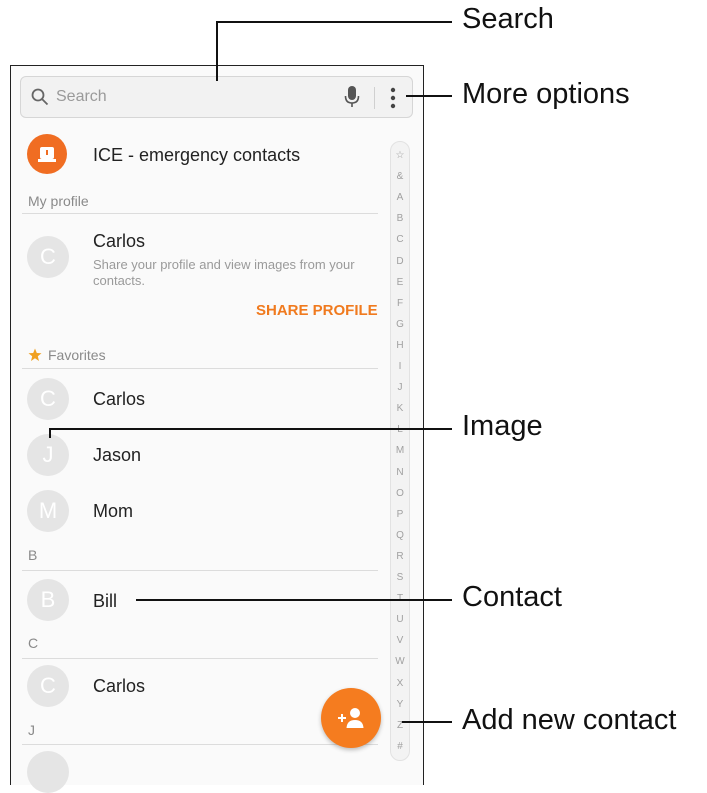  I want to click on avatar, so click(48, 772).